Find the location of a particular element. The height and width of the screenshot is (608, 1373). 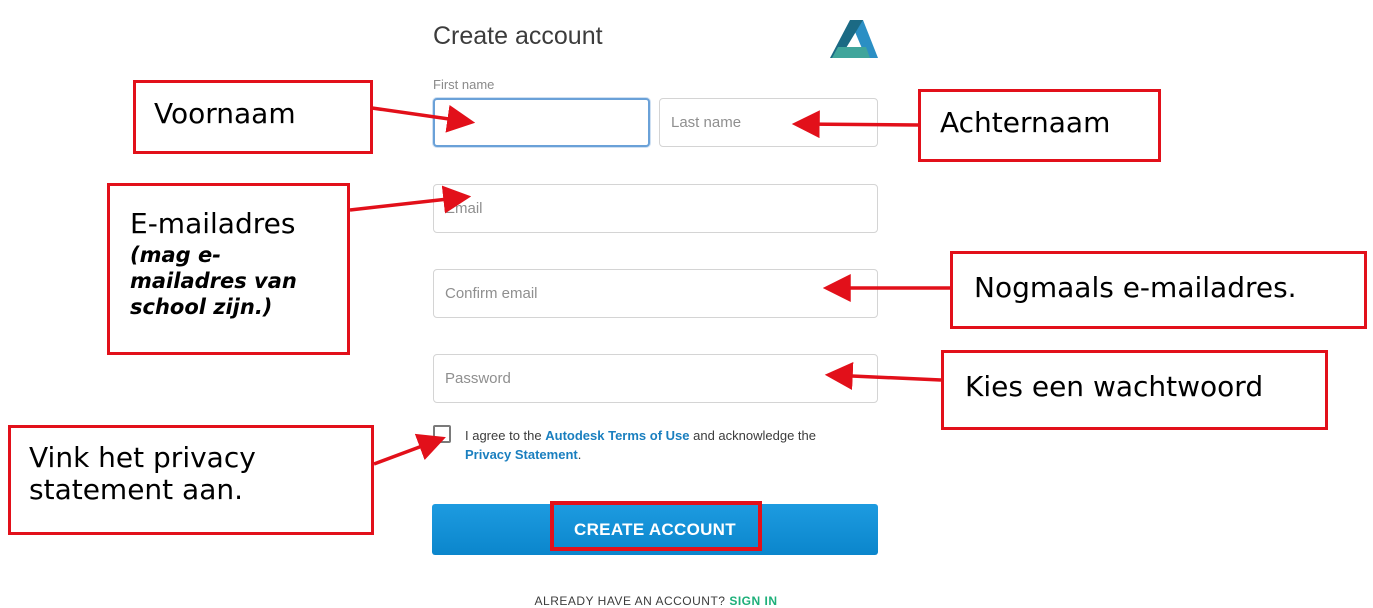

first-name-input is located at coordinates (541, 122).